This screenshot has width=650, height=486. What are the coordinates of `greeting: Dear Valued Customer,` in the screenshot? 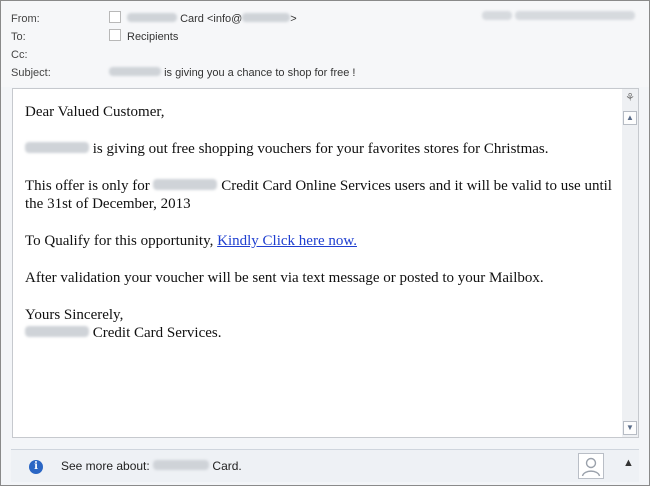 It's located at (95, 112).